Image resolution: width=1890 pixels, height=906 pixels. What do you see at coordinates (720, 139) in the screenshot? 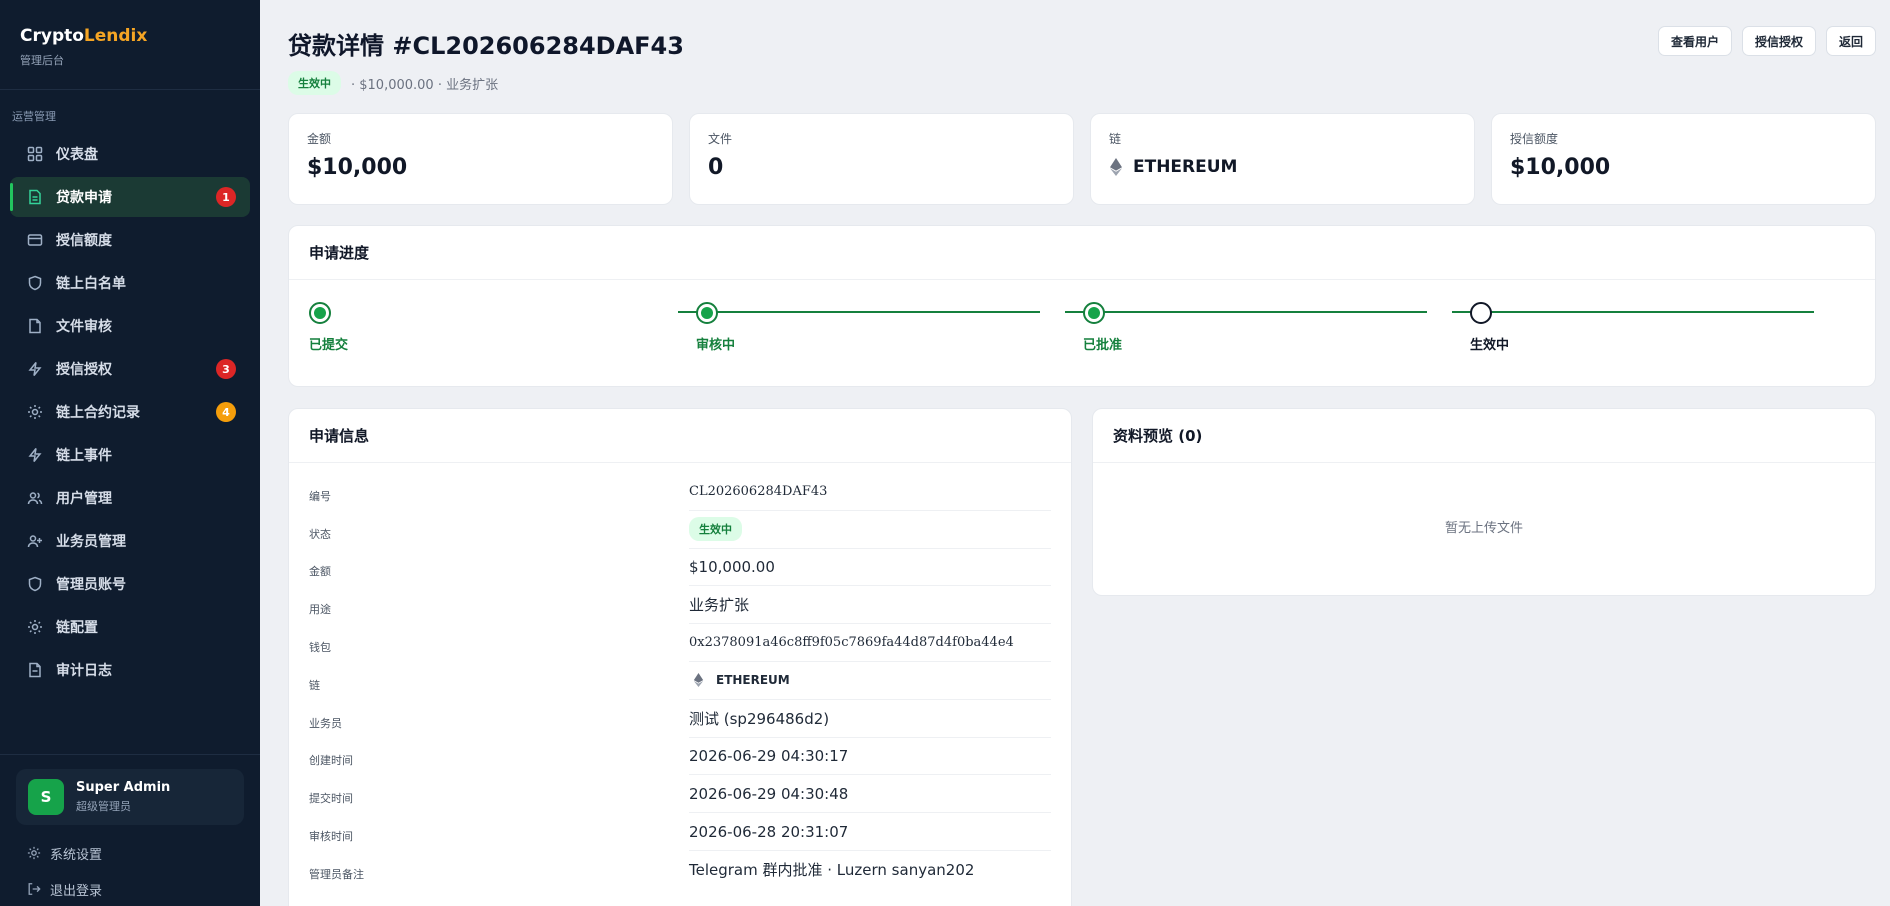
I see `stat-label: 文件` at bounding box center [720, 139].